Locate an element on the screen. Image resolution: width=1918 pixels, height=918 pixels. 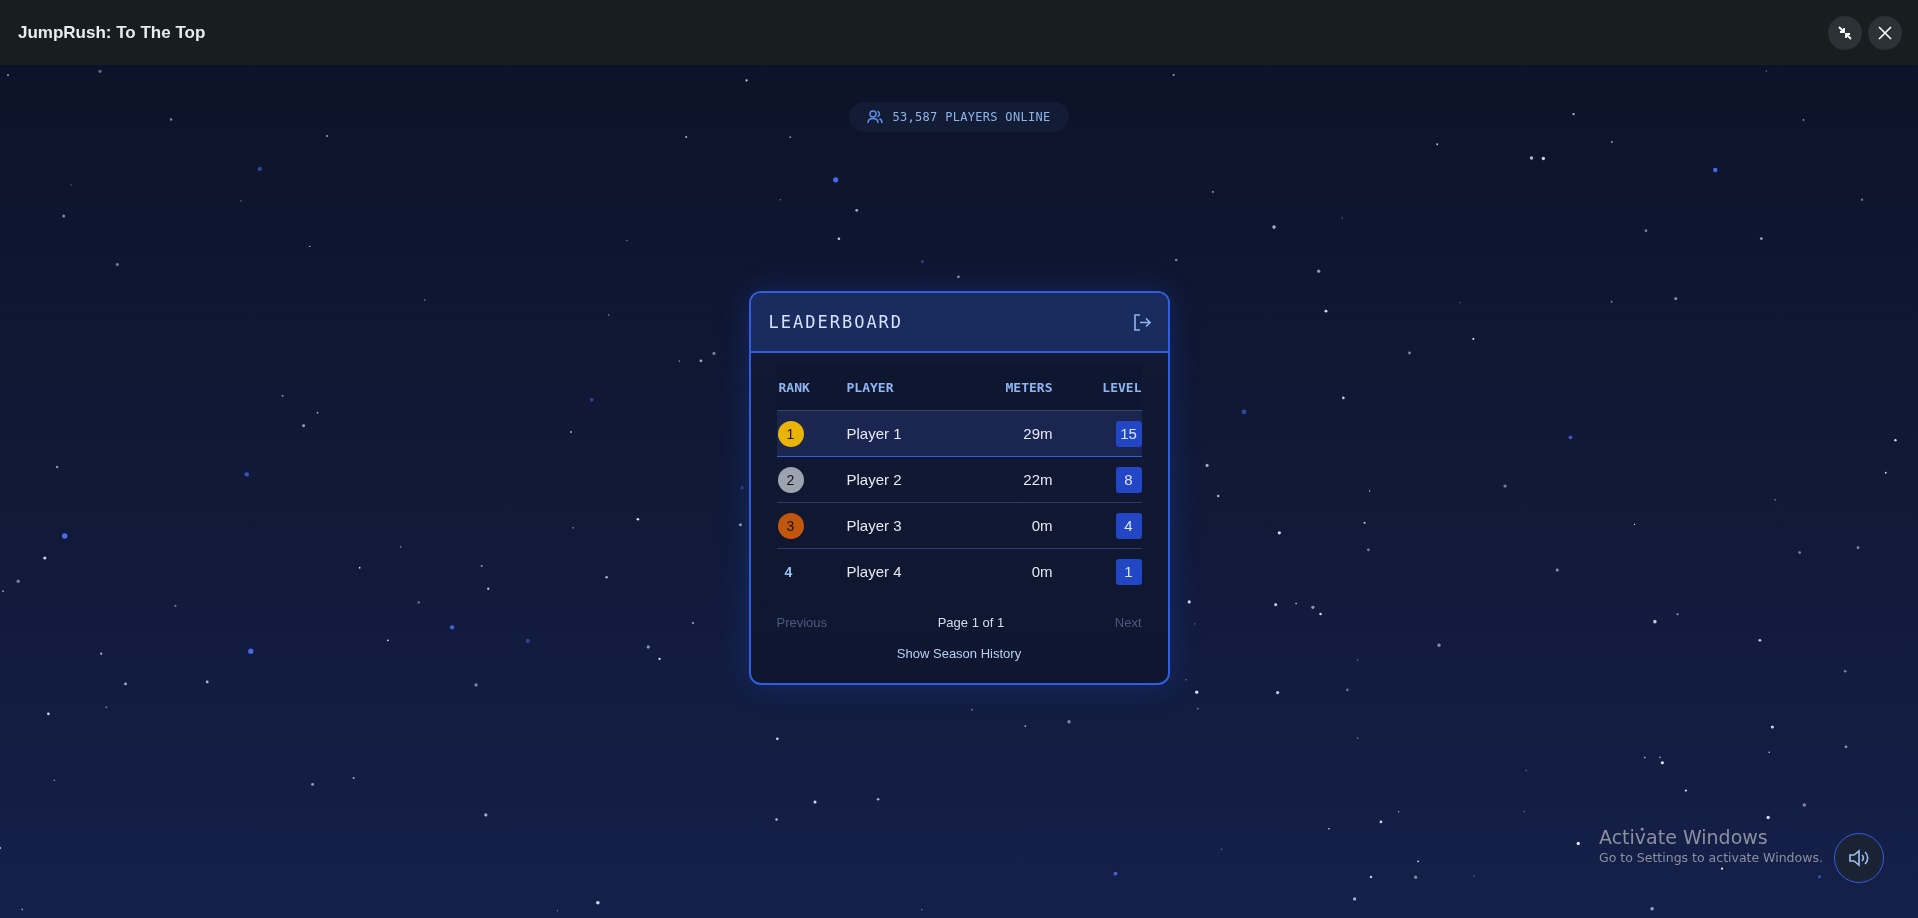
minimize-button is located at coordinates (1845, 32).